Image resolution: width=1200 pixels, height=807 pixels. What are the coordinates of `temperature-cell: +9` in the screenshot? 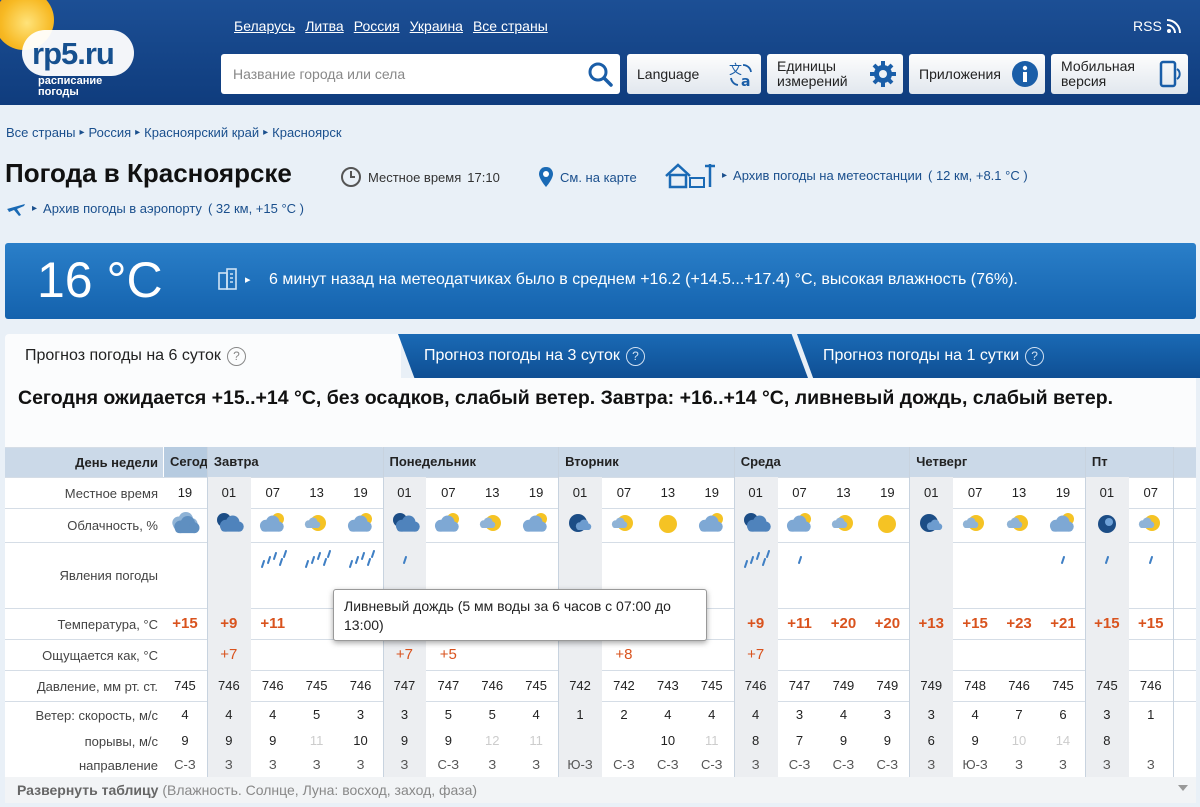 It's located at (756, 623).